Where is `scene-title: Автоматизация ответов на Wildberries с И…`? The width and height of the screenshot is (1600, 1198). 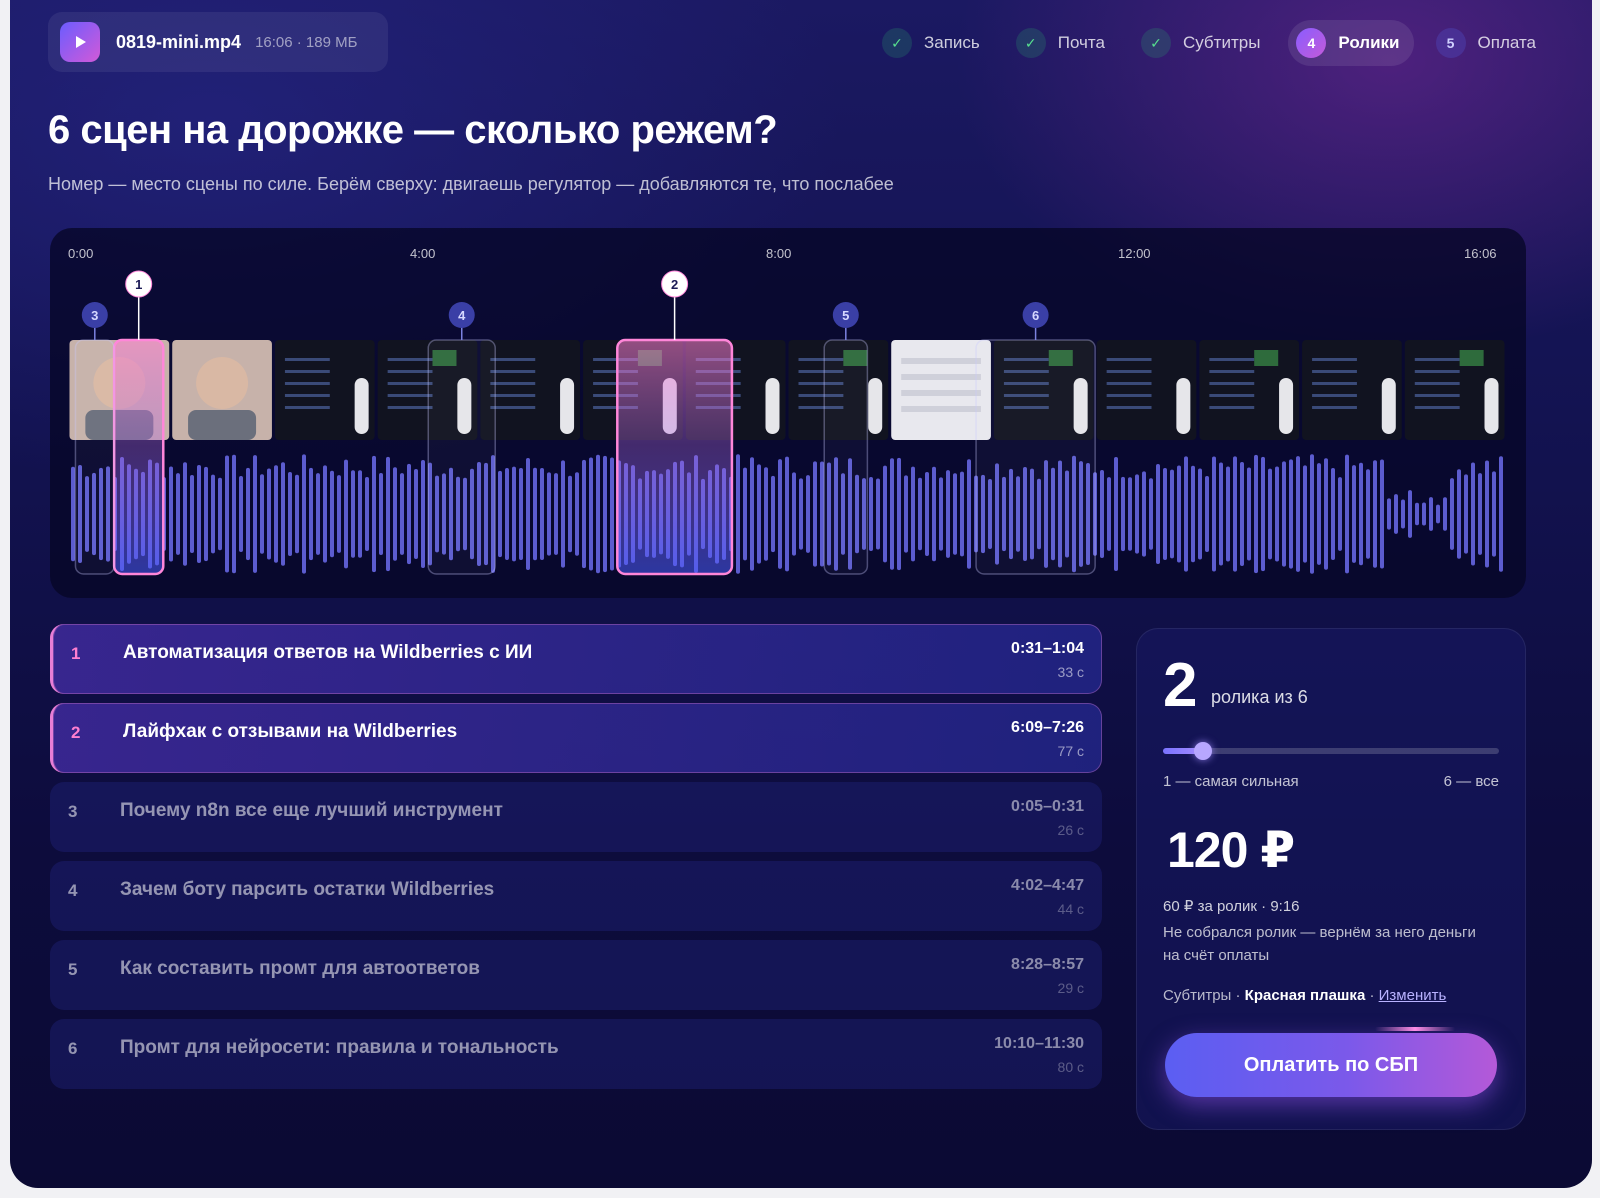 scene-title: Автоматизация ответов на Wildberries с И… is located at coordinates (328, 652).